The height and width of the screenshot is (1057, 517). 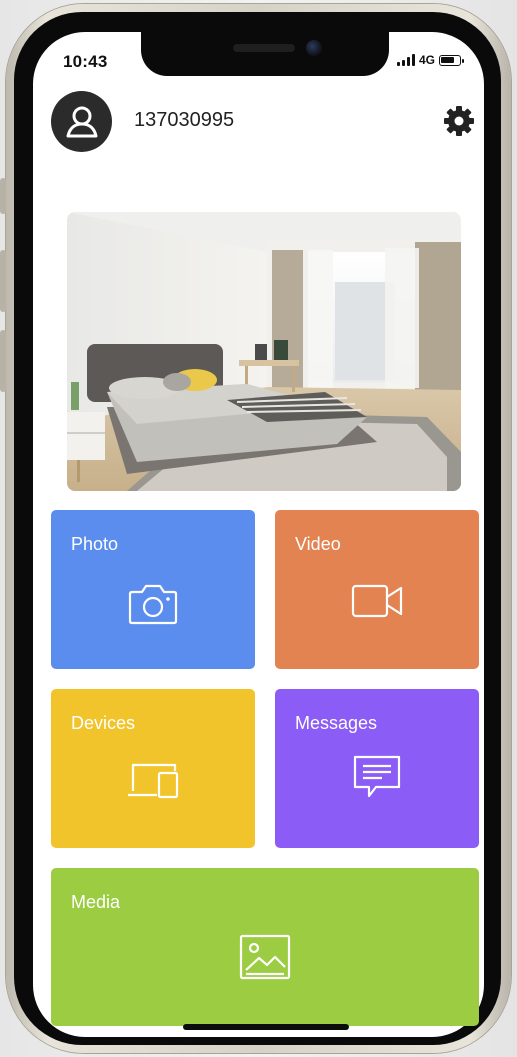 I want to click on volume-down-button, so click(x=3, y=361).